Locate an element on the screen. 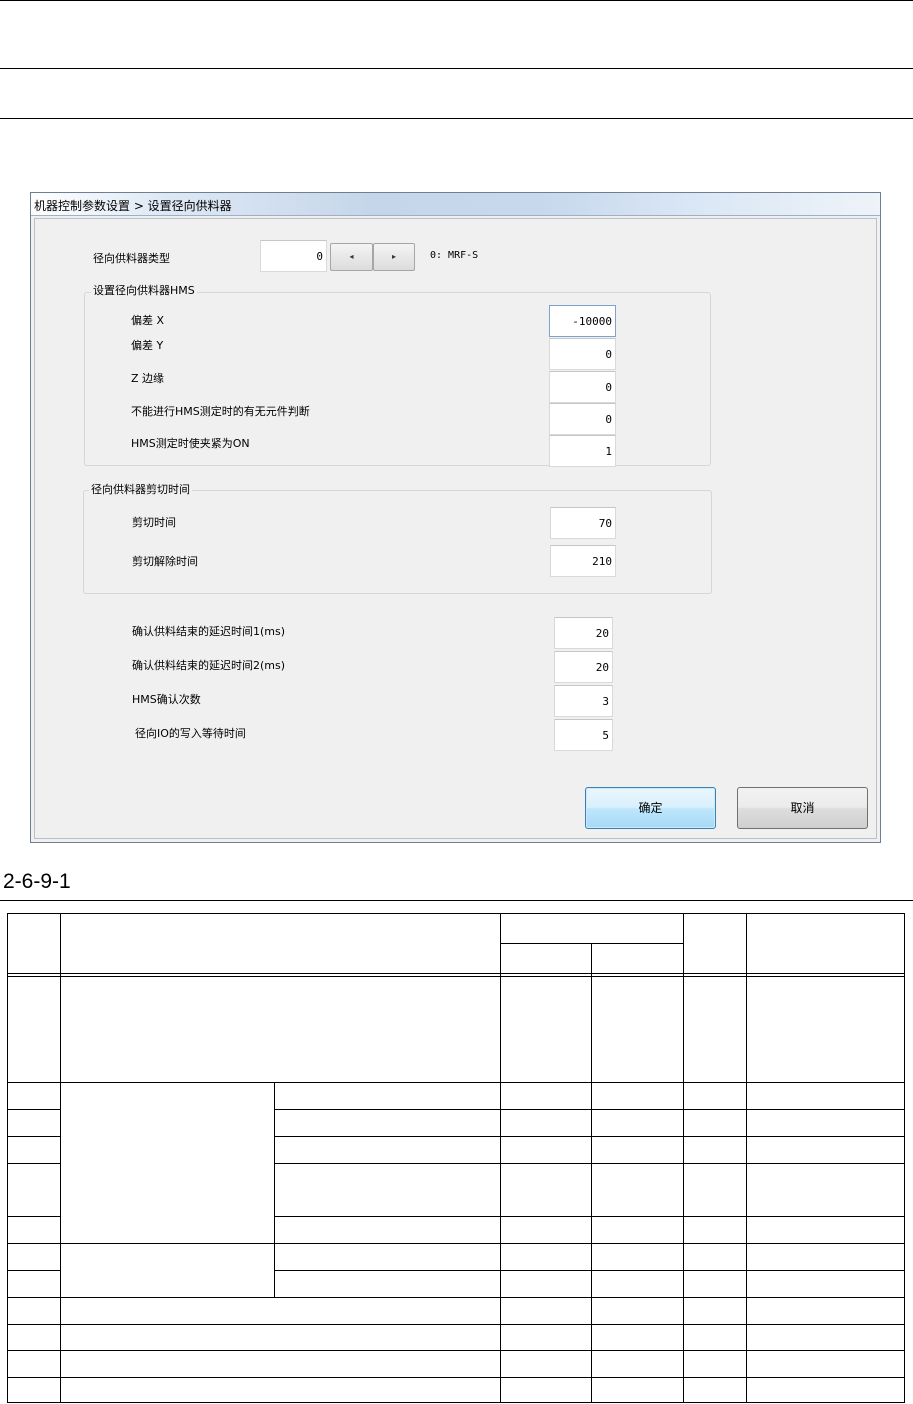 The width and height of the screenshot is (913, 1404). caption-rule is located at coordinates (456, 900).